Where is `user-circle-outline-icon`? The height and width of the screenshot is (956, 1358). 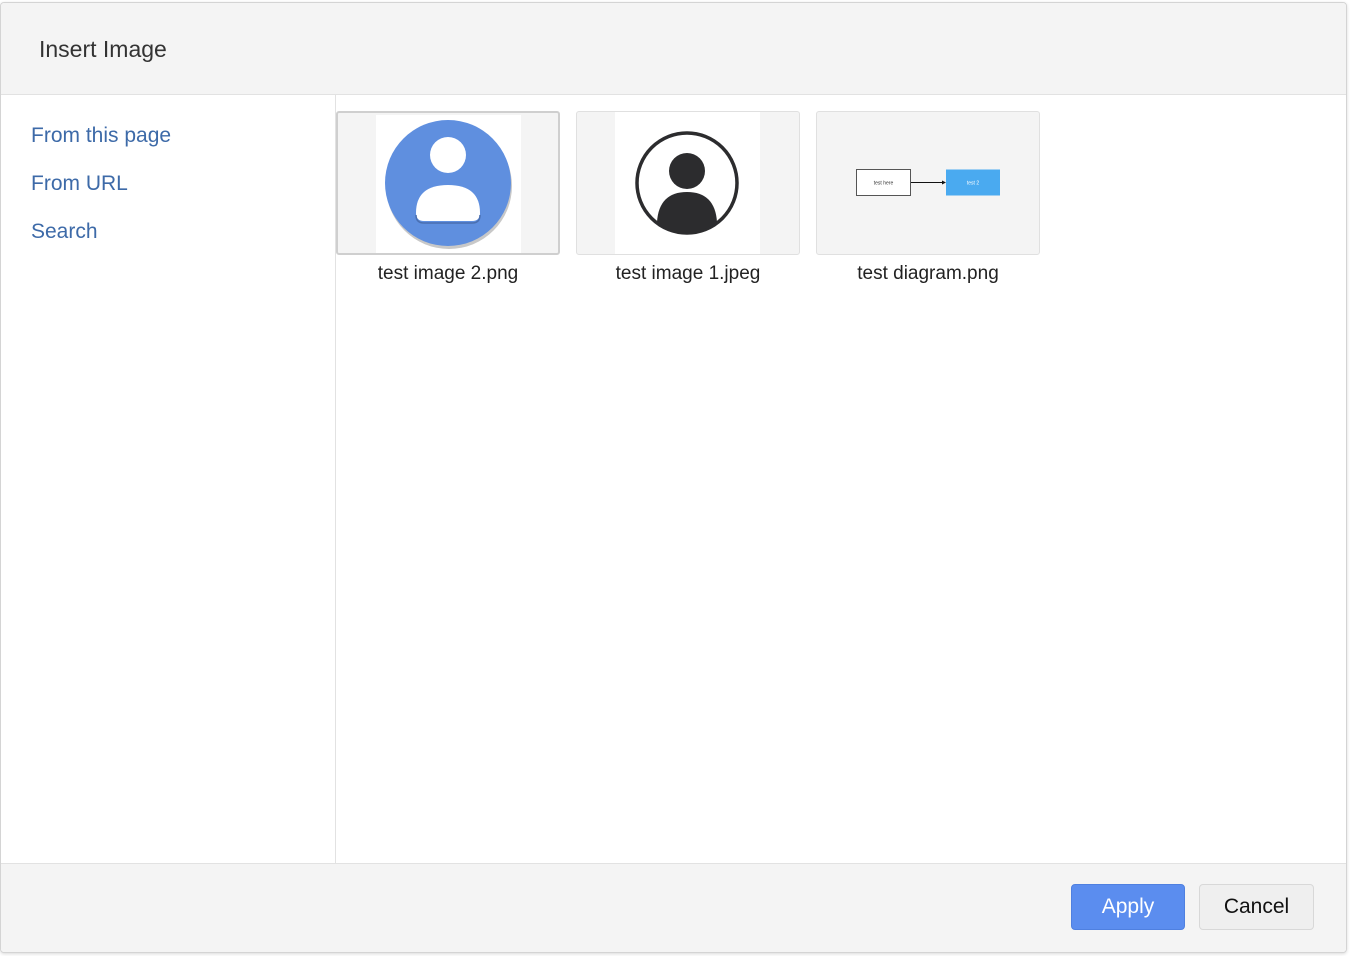 user-circle-outline-icon is located at coordinates (687, 183).